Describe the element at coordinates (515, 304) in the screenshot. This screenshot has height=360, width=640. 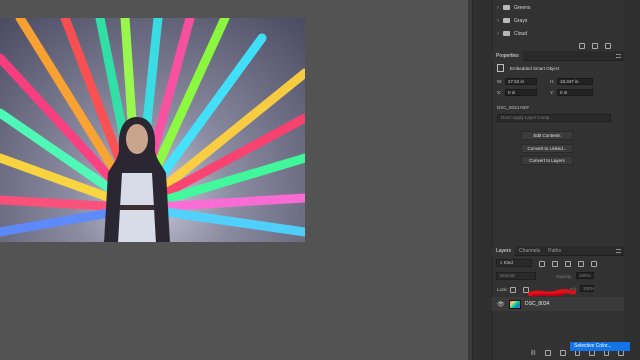
I see `layer-thumbnail` at that location.